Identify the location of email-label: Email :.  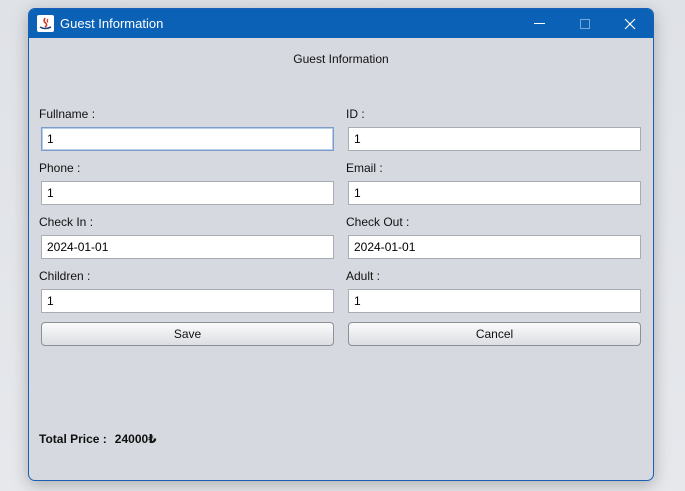
(364, 168).